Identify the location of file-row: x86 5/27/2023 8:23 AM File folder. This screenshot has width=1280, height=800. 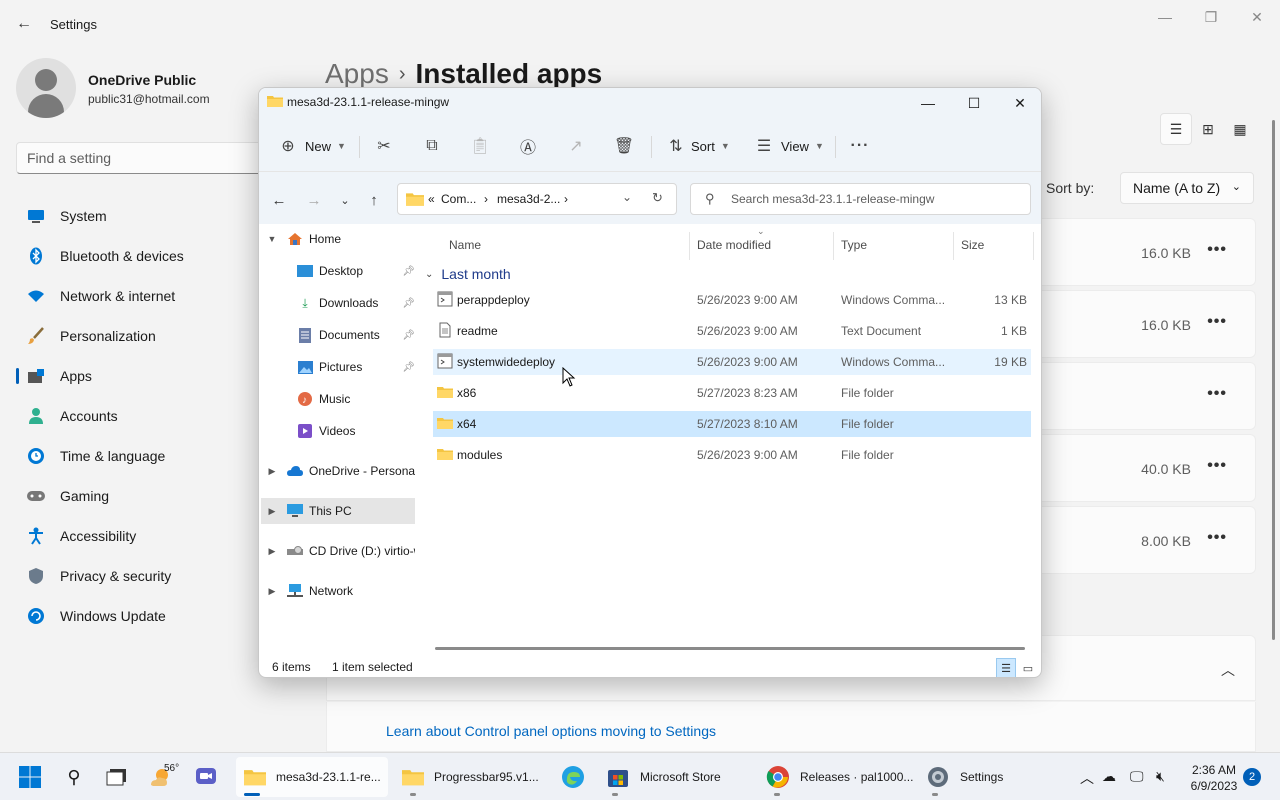
(732, 393).